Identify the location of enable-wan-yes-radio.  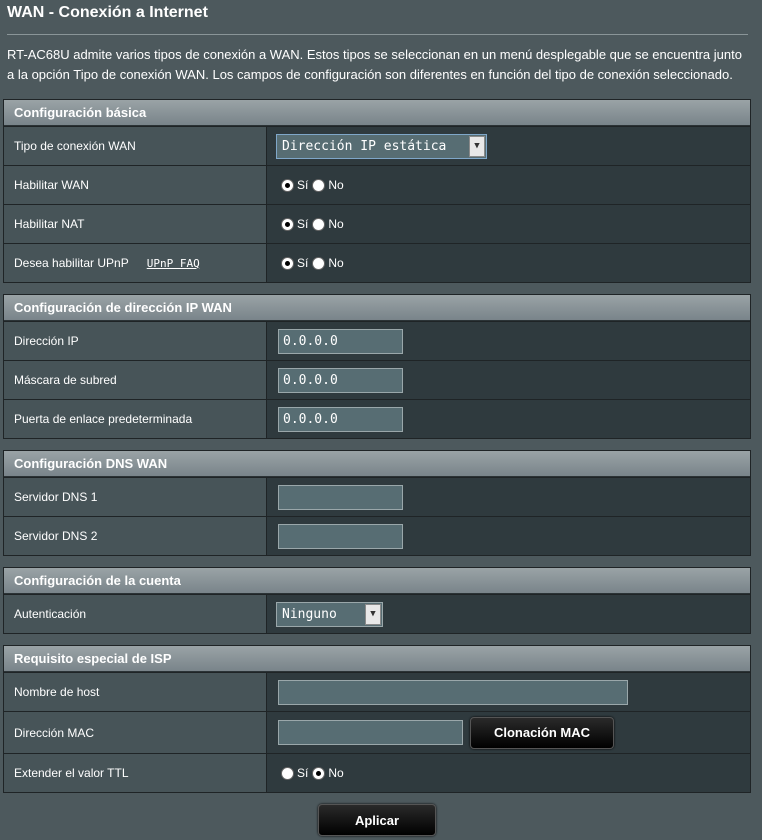
(287, 185).